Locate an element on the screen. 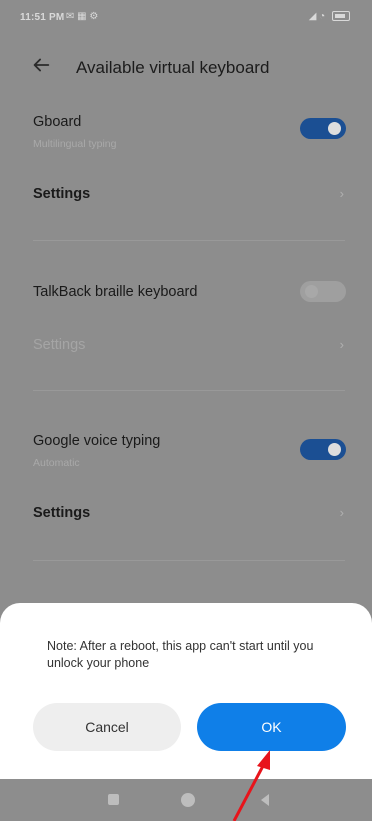 The image size is (372, 821). keyboard-name: TalkBack braille keyboard is located at coordinates (115, 292).